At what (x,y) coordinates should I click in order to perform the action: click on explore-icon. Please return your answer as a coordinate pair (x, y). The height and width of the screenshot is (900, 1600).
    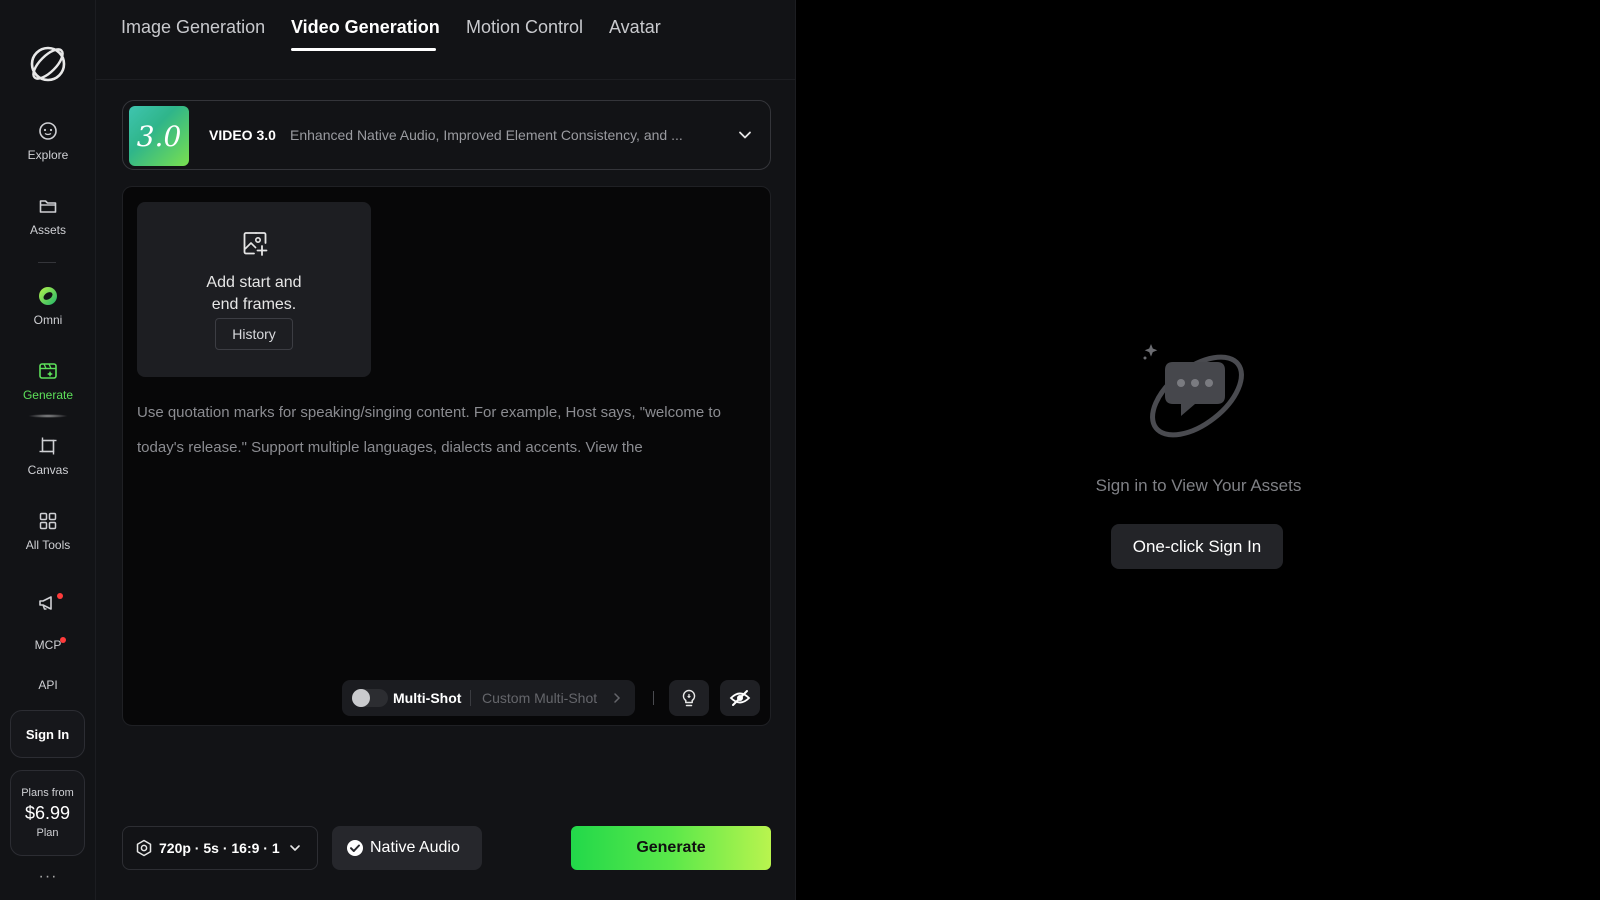
    Looking at the image, I should click on (48, 131).